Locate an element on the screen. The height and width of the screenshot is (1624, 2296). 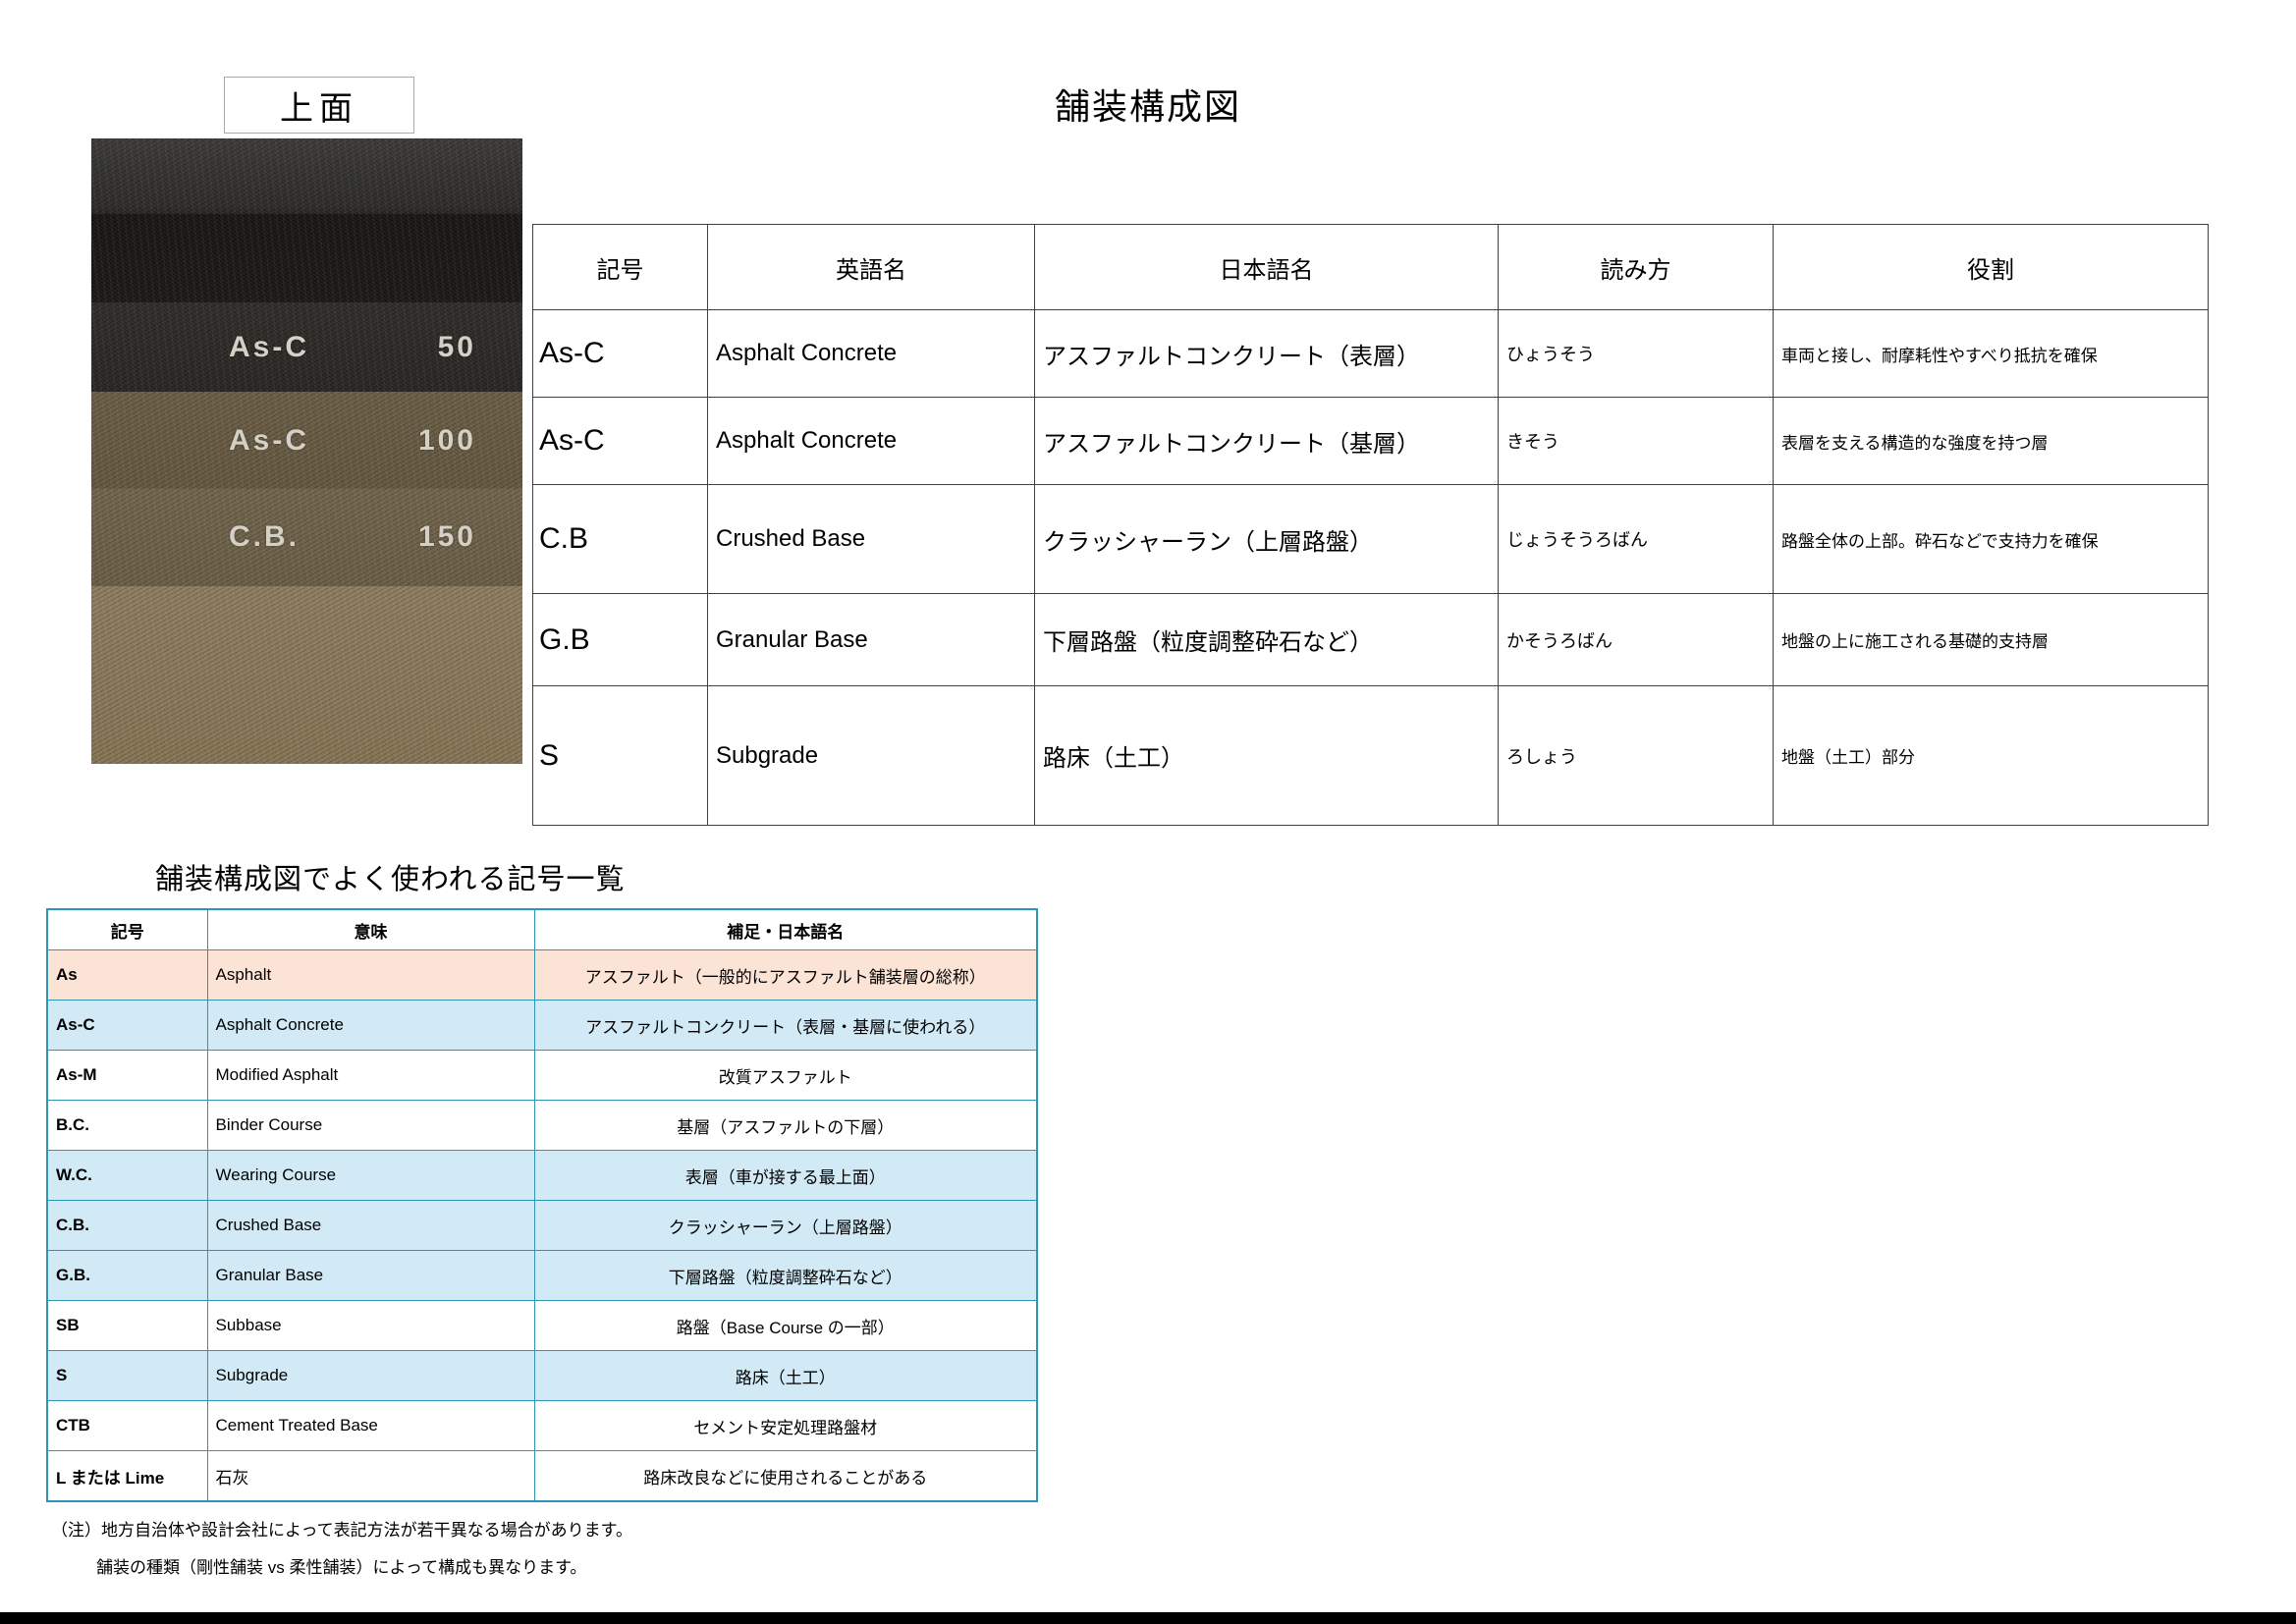
cell-note: 路床（土工） is located at coordinates (785, 1375).